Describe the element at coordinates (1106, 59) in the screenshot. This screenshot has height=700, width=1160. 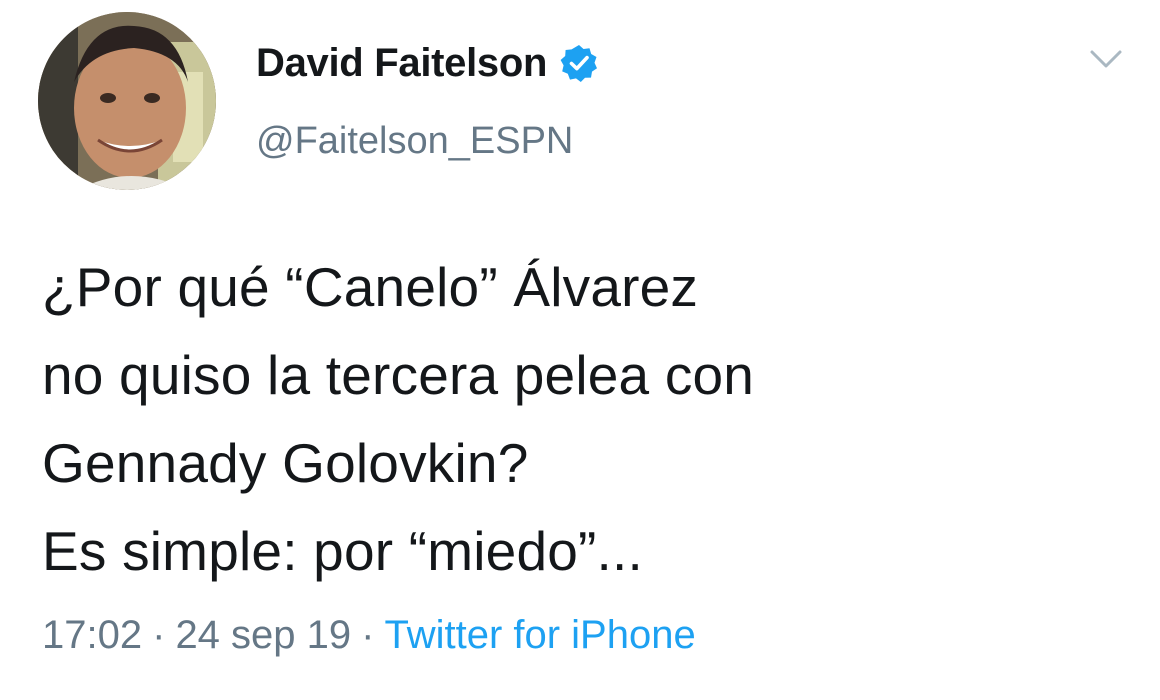
I see `chevron-down-icon` at that location.